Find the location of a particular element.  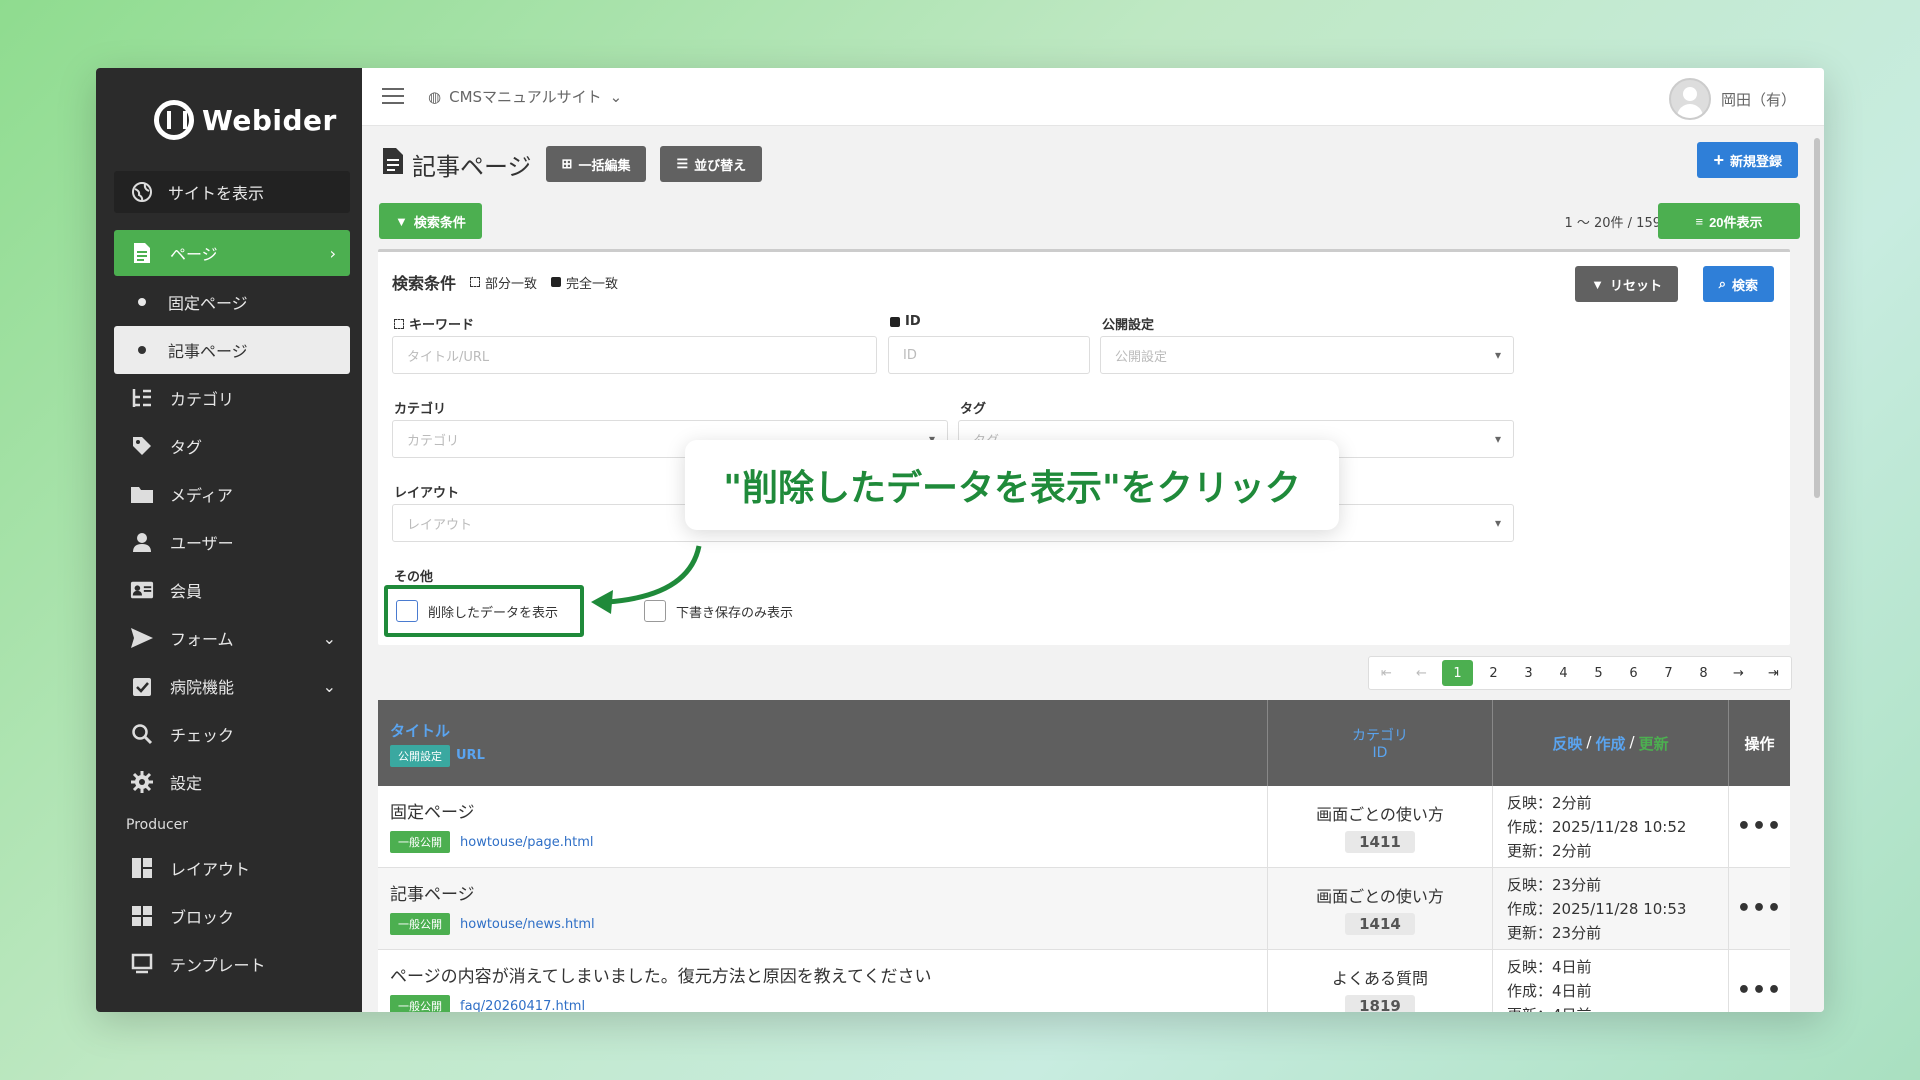

search-label: 検索 is located at coordinates (1744, 285).